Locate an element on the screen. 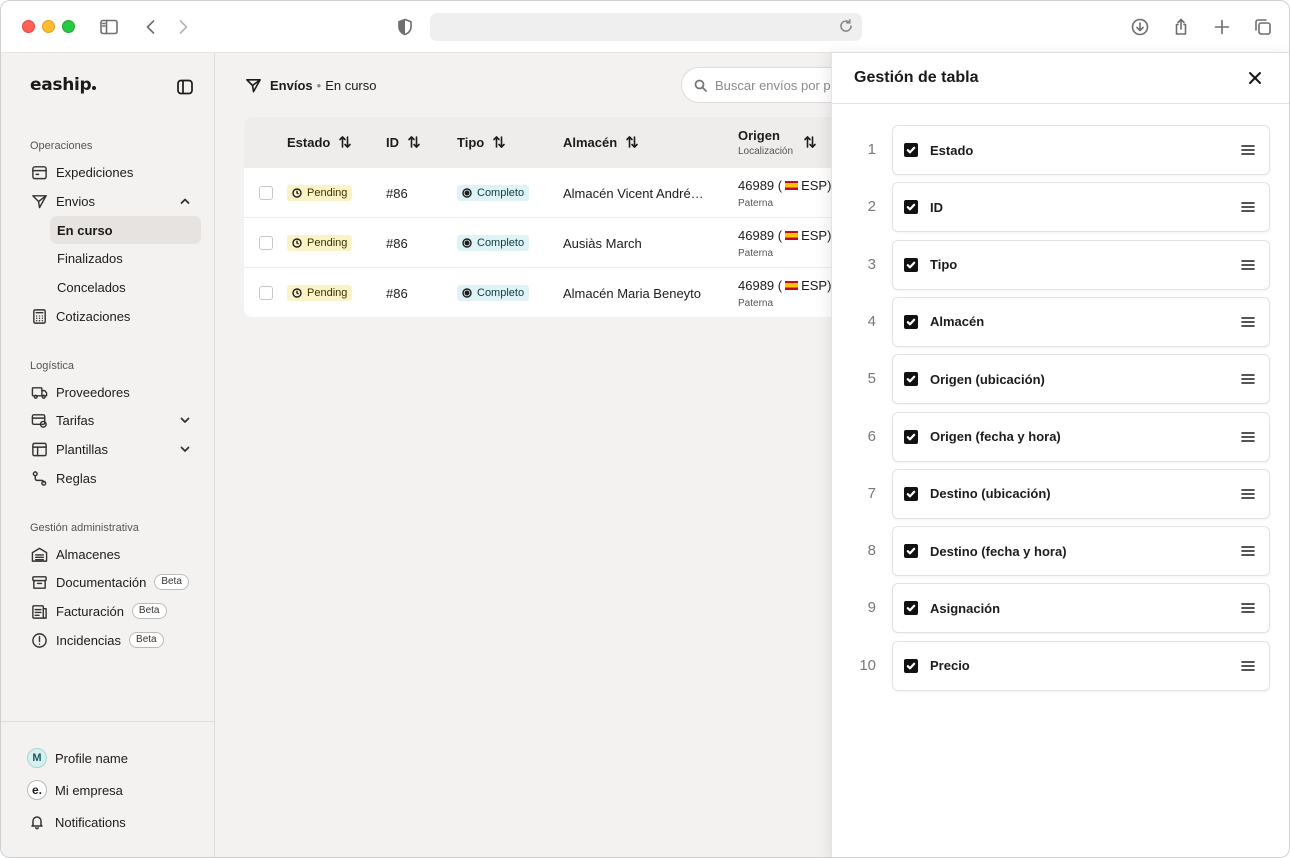 The image size is (1290, 858). tab-overview-icon is located at coordinates (1263, 27).